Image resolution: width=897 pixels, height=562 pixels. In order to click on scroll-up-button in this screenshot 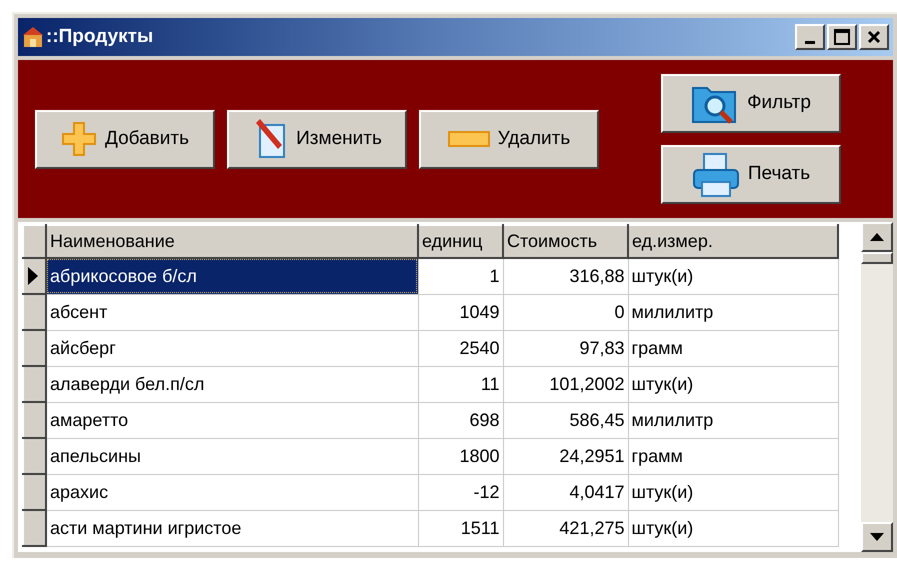, I will do `click(877, 237)`.